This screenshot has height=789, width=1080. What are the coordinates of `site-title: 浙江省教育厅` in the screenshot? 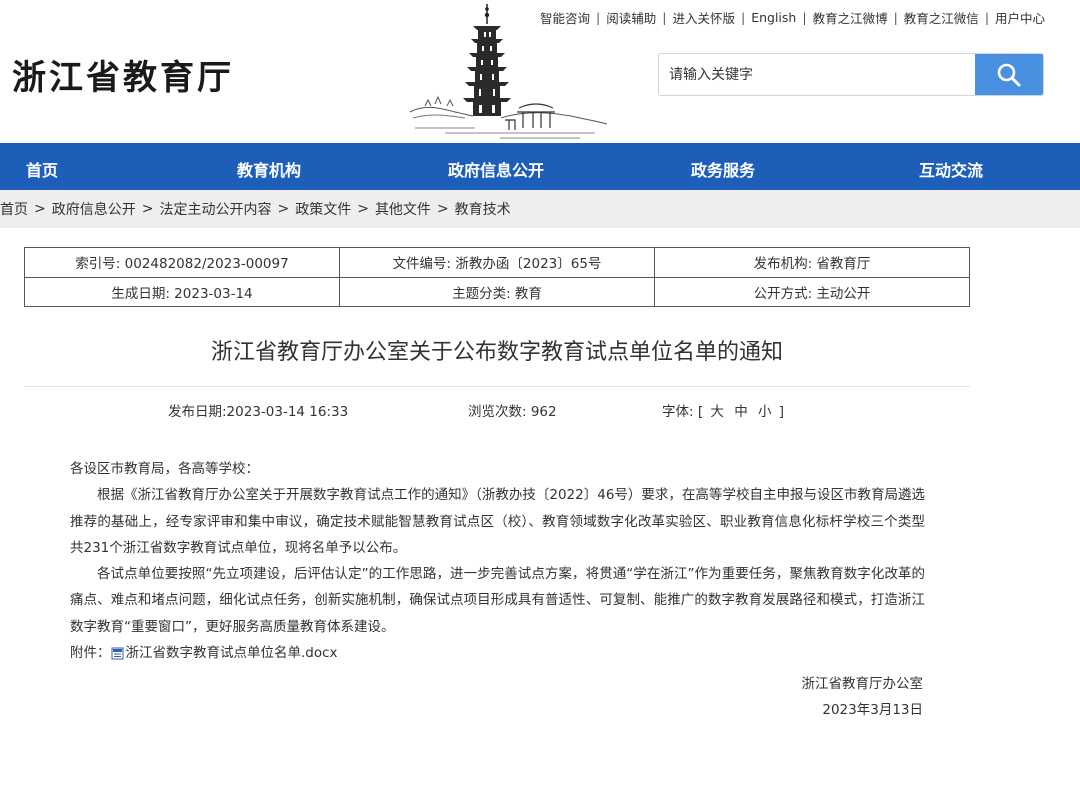 It's located at (123, 74).